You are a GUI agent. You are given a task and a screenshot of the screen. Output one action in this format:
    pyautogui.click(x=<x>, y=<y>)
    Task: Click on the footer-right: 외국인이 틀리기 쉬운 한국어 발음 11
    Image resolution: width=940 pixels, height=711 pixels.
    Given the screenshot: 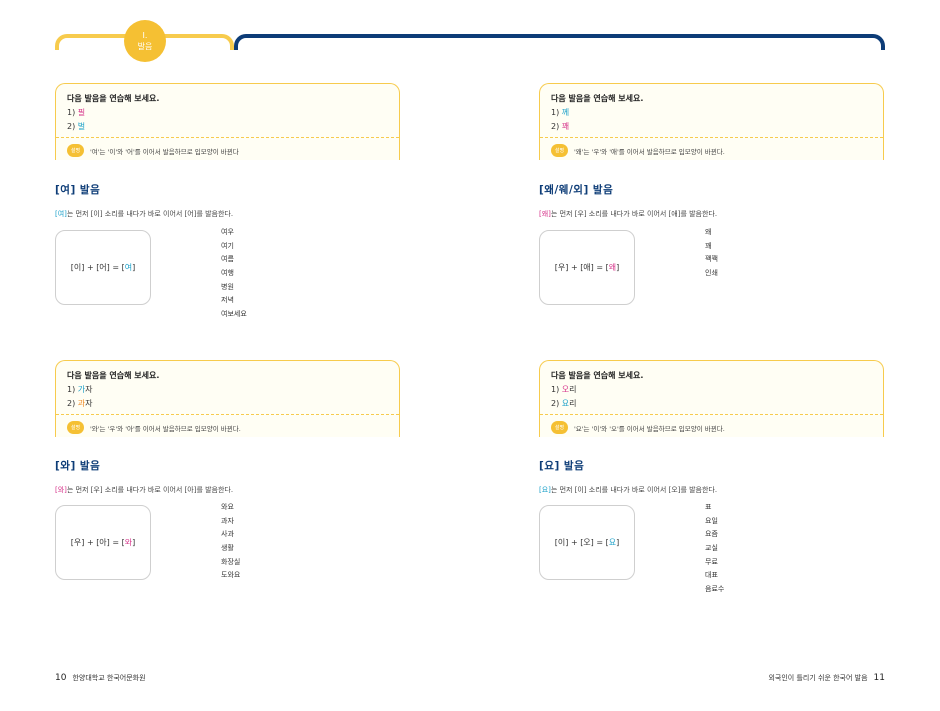 What is the action you would take?
    pyautogui.click(x=826, y=678)
    